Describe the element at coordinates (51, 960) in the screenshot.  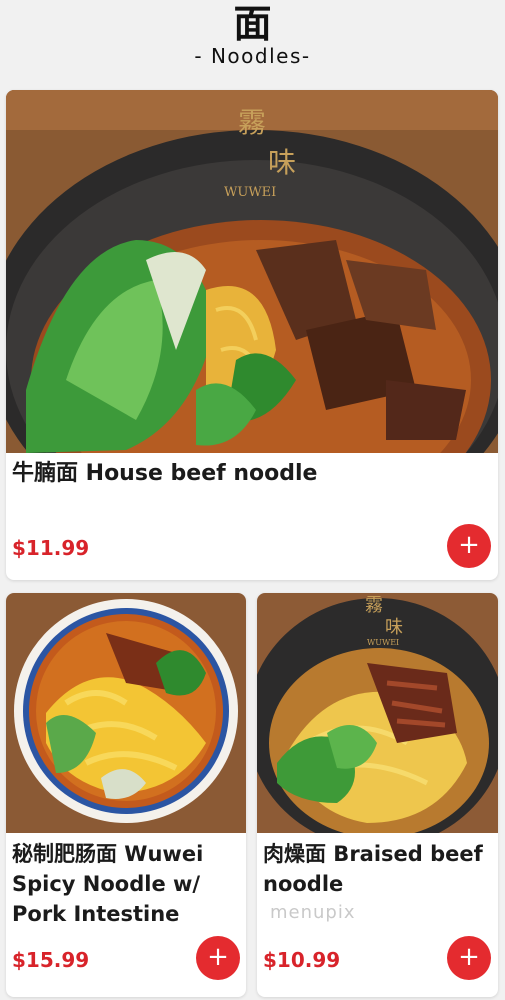
I see `item-price: $15.99` at that location.